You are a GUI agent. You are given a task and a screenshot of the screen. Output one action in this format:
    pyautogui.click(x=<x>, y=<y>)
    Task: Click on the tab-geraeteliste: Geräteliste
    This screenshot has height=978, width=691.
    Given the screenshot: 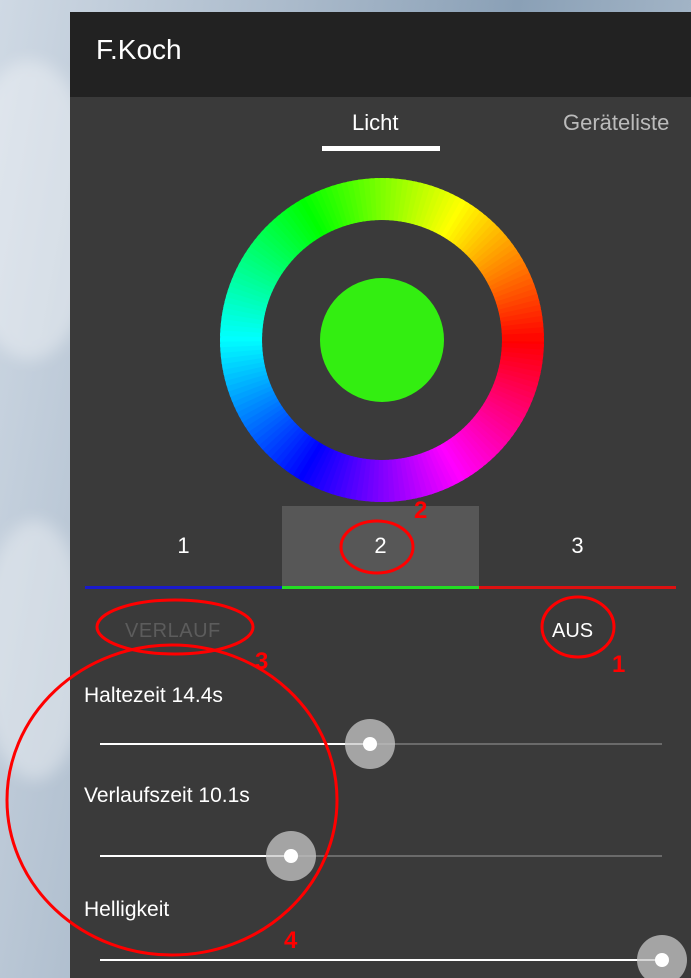 What is the action you would take?
    pyautogui.click(x=616, y=123)
    